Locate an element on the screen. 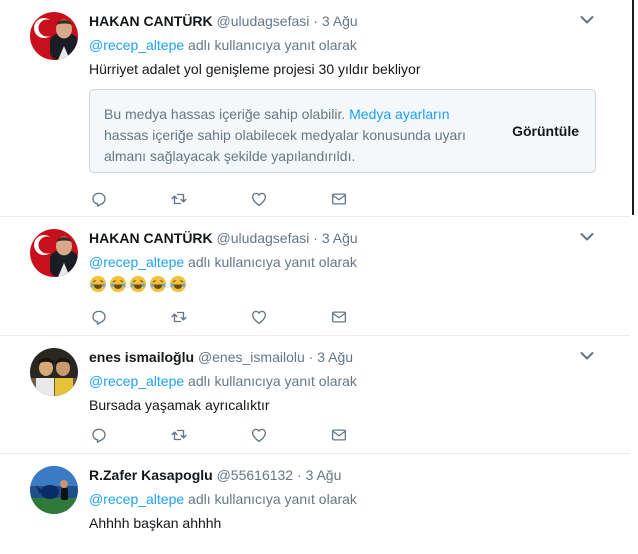 This screenshot has height=554, width=638. tweet-text is located at coordinates (138, 285).